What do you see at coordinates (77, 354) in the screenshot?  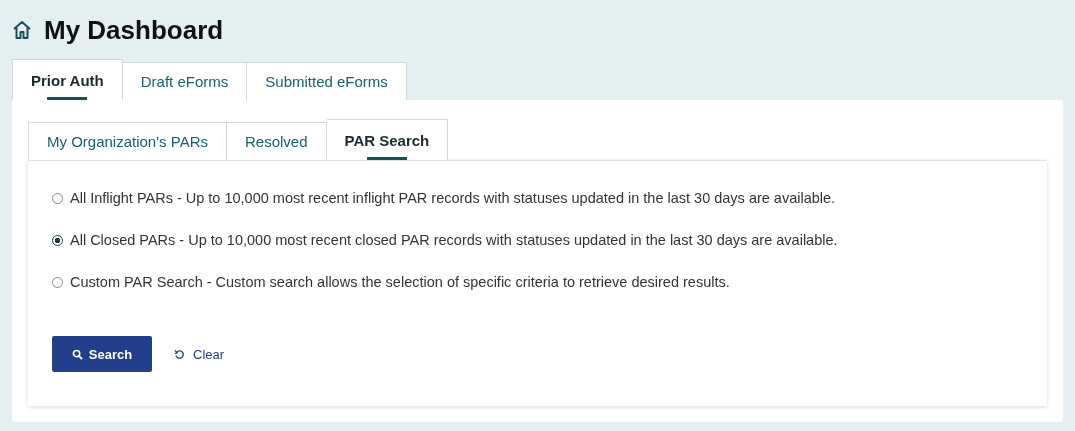 I see `search-icon` at bounding box center [77, 354].